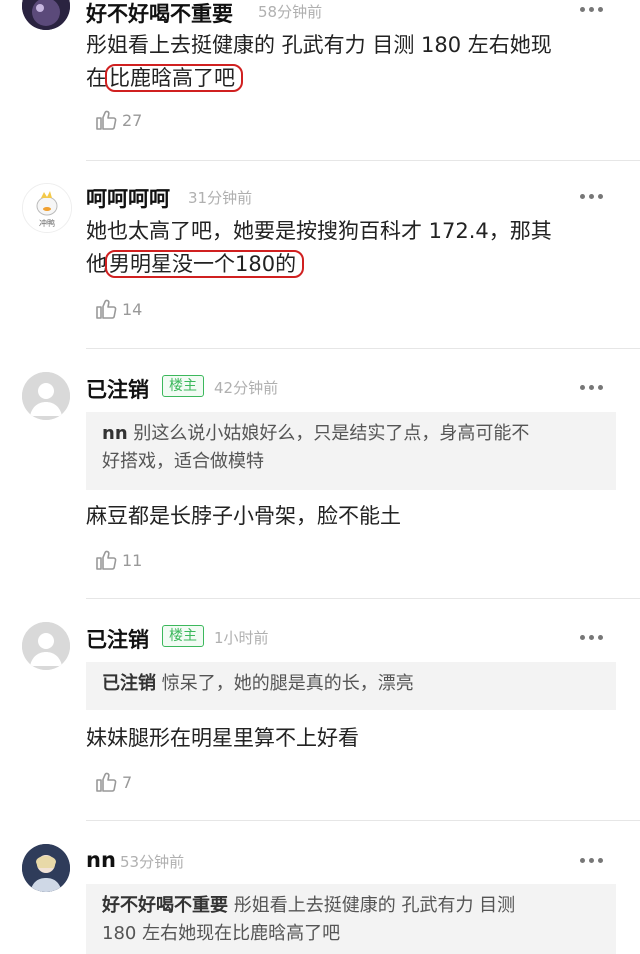  What do you see at coordinates (221, 933) in the screenshot?
I see `quote-text-line: 180 左右她现在比鹿晗高了吧` at bounding box center [221, 933].